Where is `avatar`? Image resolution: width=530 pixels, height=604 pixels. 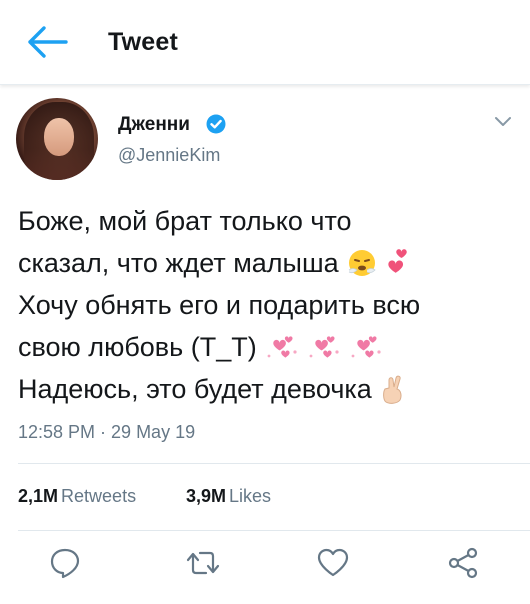
avatar is located at coordinates (57, 139).